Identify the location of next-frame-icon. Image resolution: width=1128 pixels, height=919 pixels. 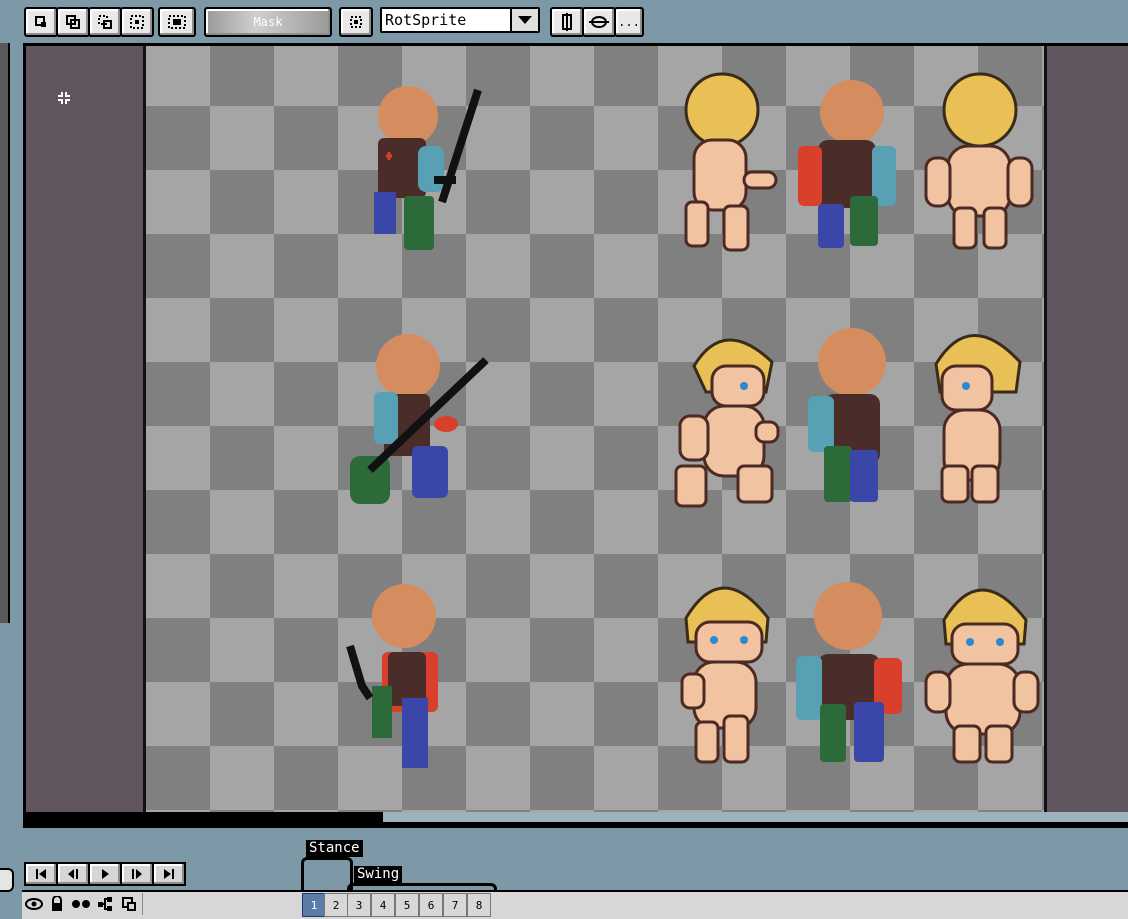
(137, 874).